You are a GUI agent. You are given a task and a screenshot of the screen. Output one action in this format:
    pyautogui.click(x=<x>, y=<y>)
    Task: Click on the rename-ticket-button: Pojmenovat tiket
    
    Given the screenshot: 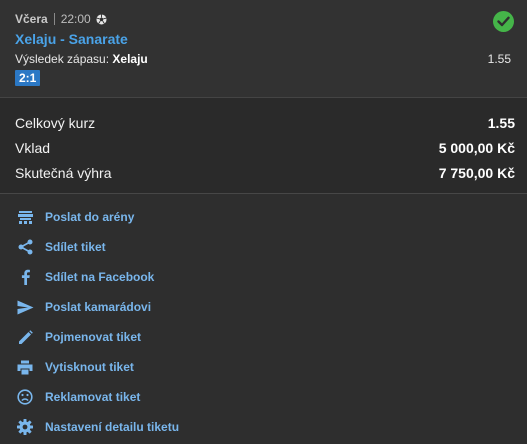 What is the action you would take?
    pyautogui.click(x=263, y=337)
    